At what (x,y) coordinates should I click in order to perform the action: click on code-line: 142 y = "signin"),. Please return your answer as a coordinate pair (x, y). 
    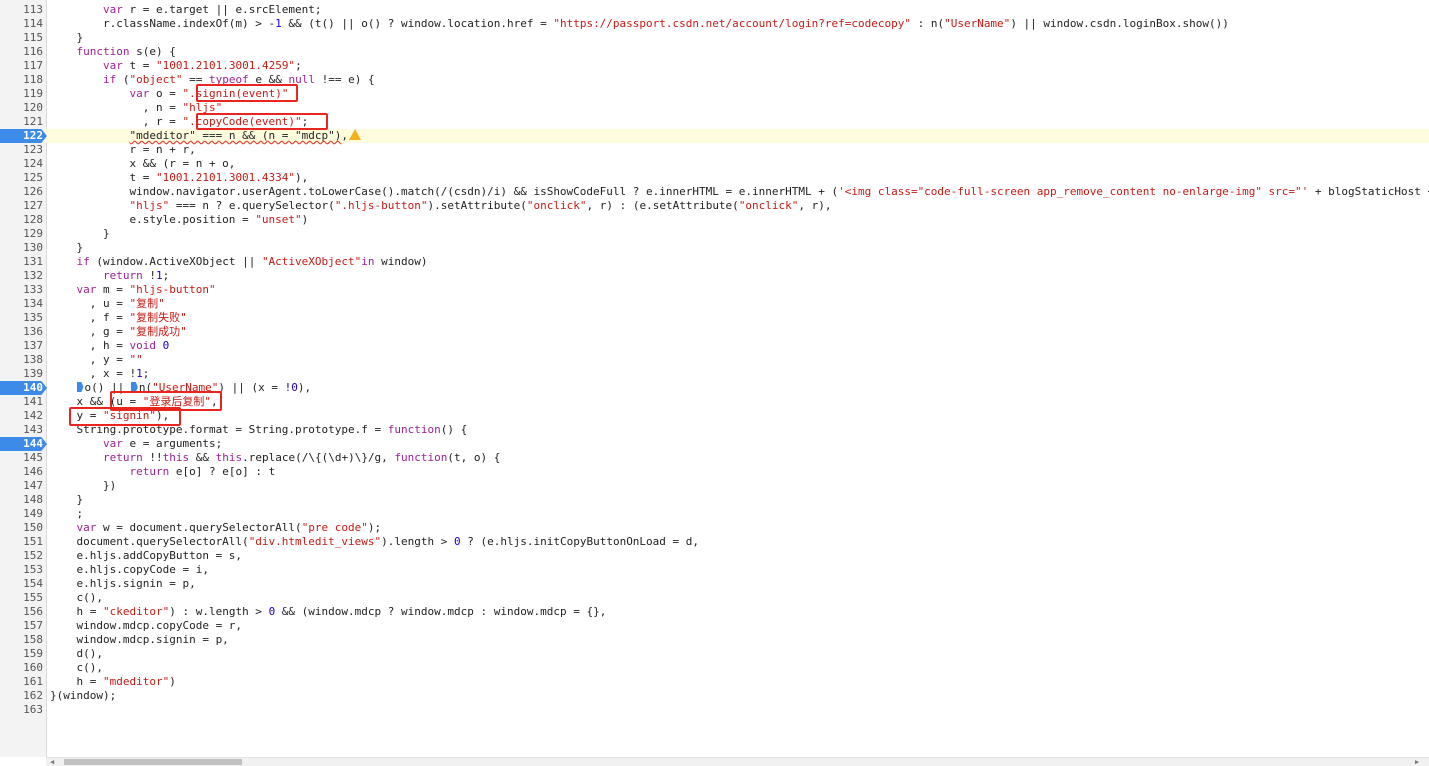
    Looking at the image, I should click on (714, 416).